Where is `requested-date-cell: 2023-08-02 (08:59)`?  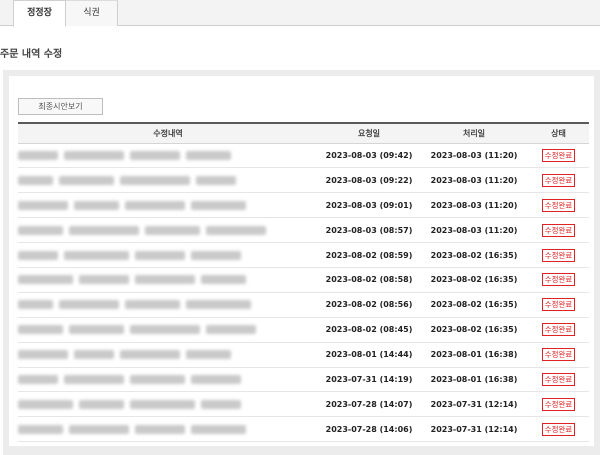 requested-date-cell: 2023-08-02 (08:59) is located at coordinates (369, 255).